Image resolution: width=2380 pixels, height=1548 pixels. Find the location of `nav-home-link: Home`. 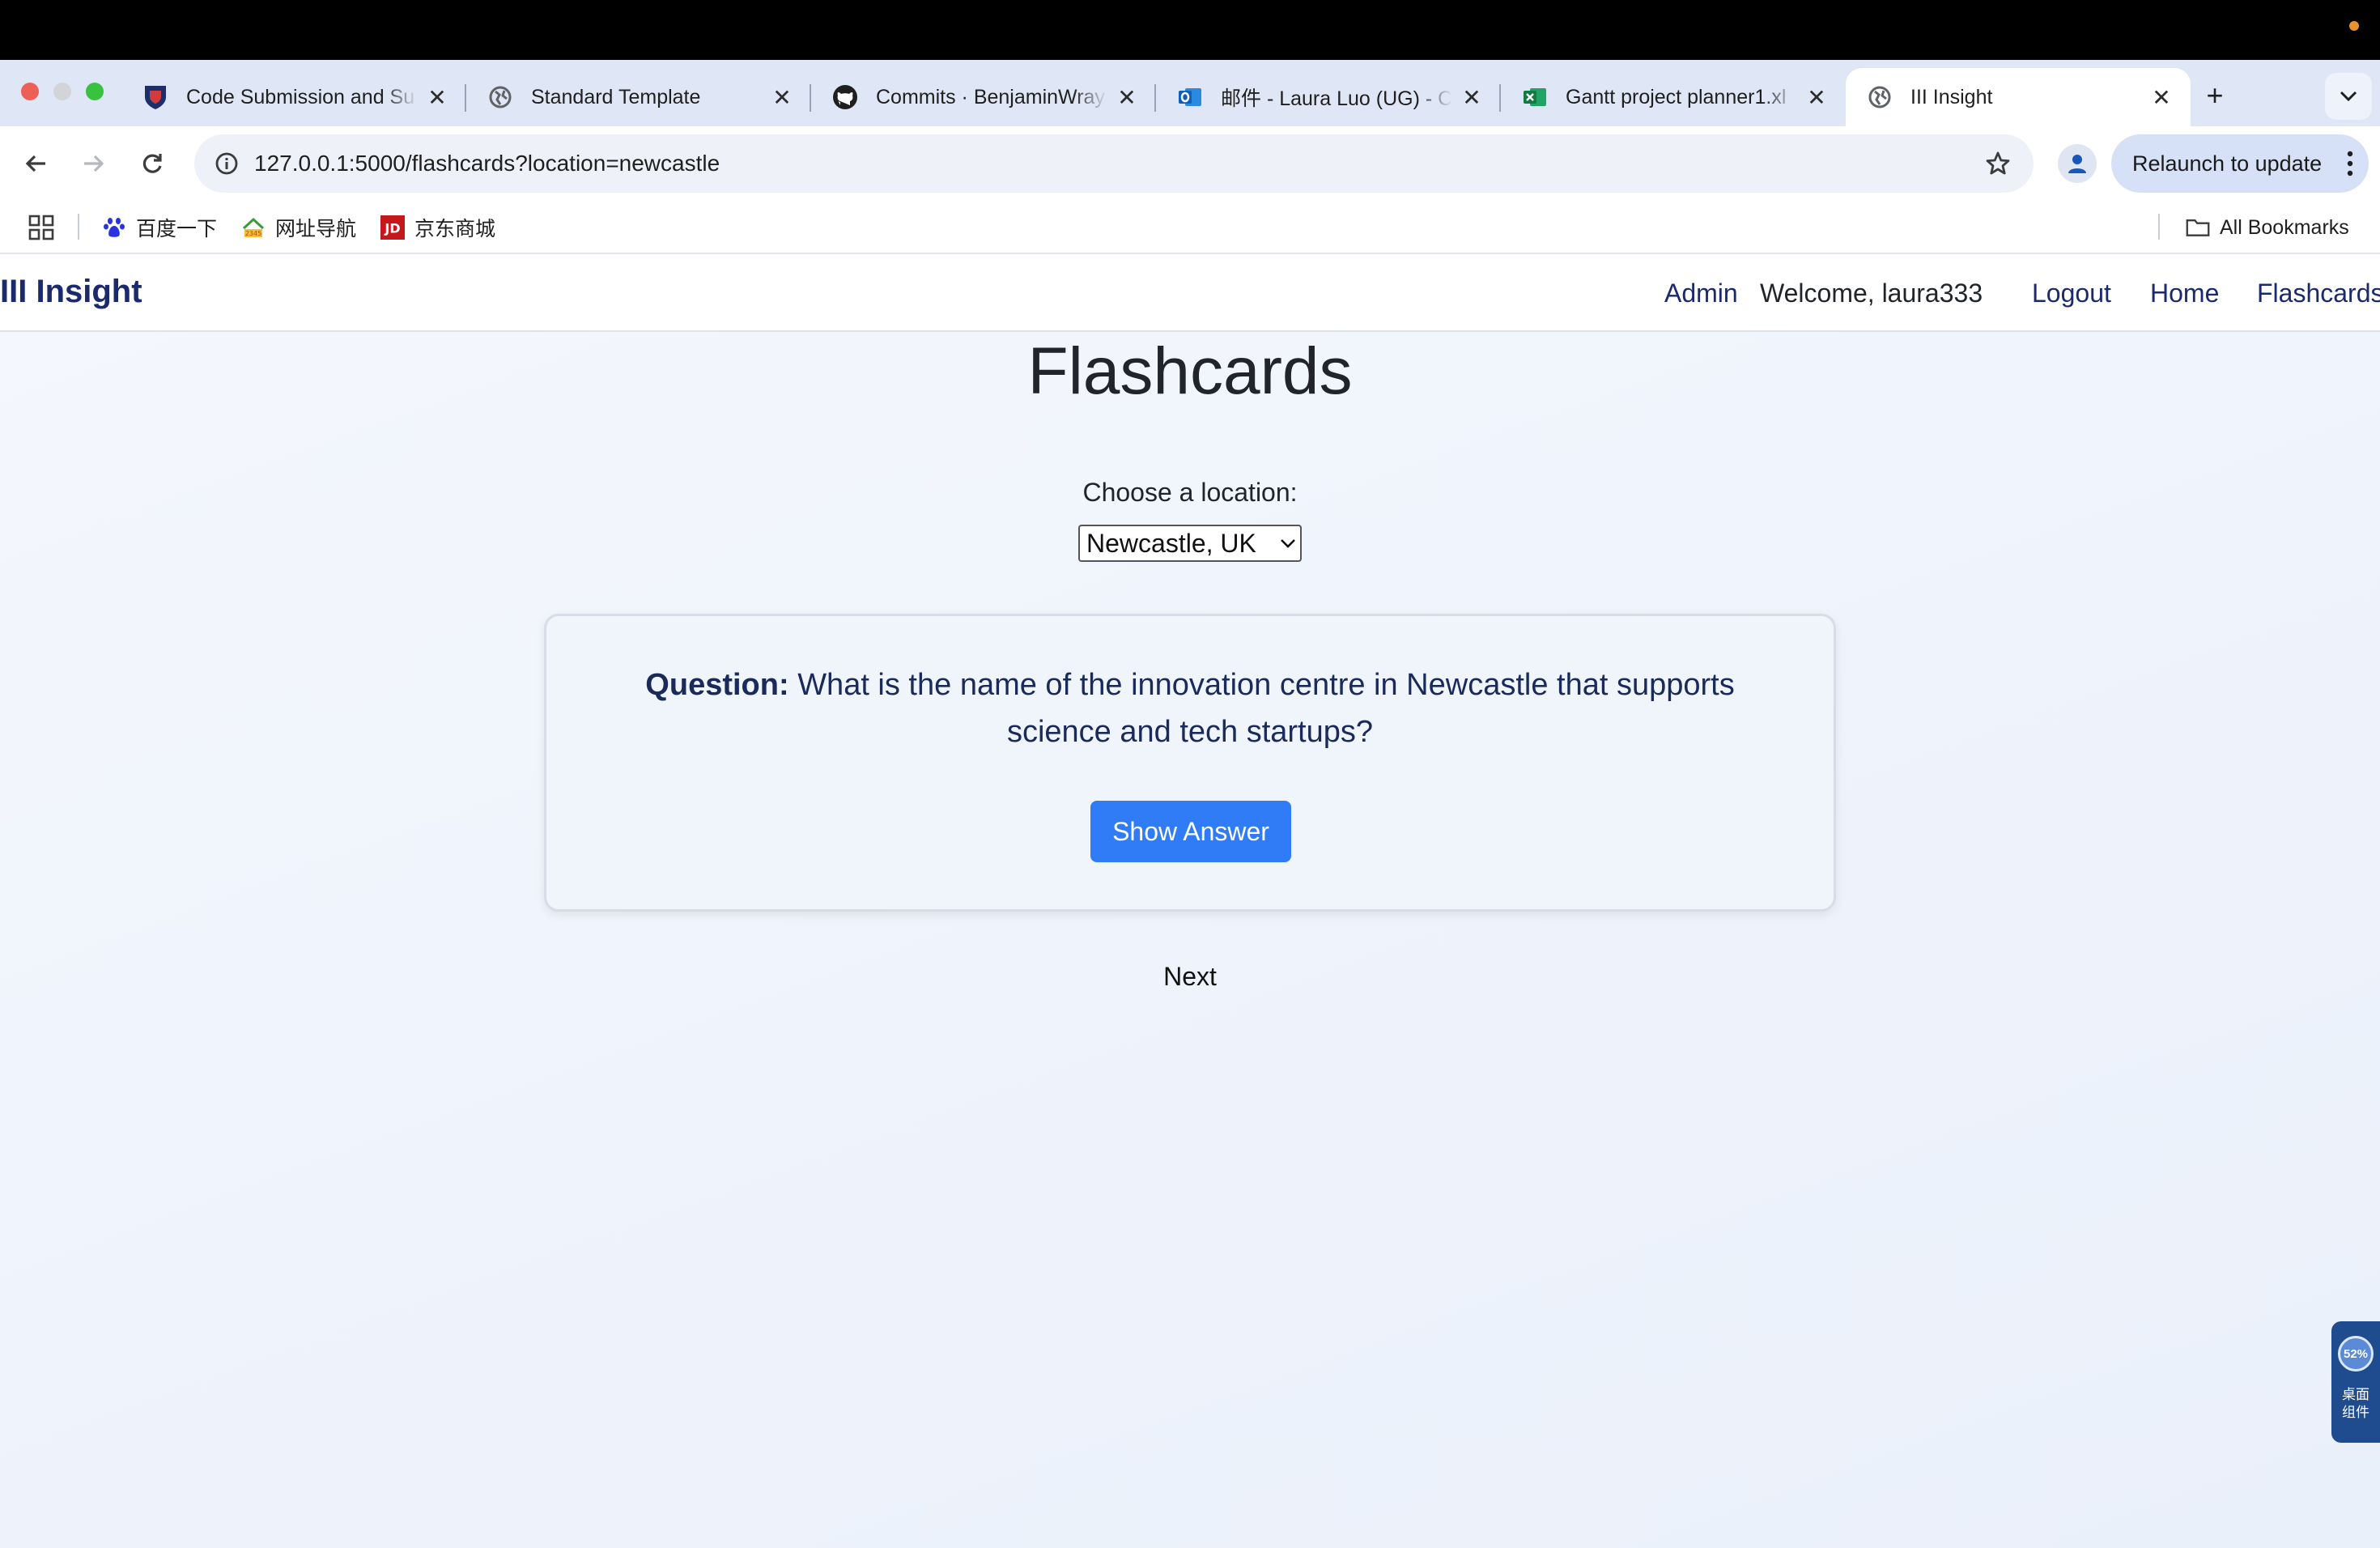

nav-home-link: Home is located at coordinates (2184, 293).